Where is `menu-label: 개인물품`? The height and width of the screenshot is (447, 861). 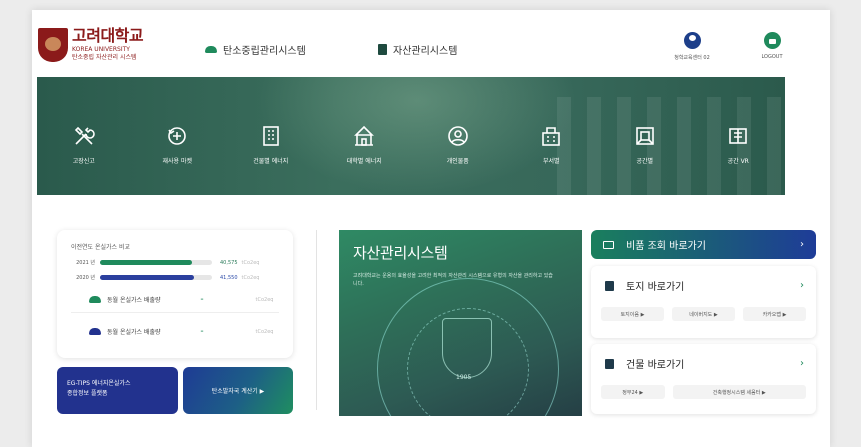 menu-label: 개인물품 is located at coordinates (457, 161).